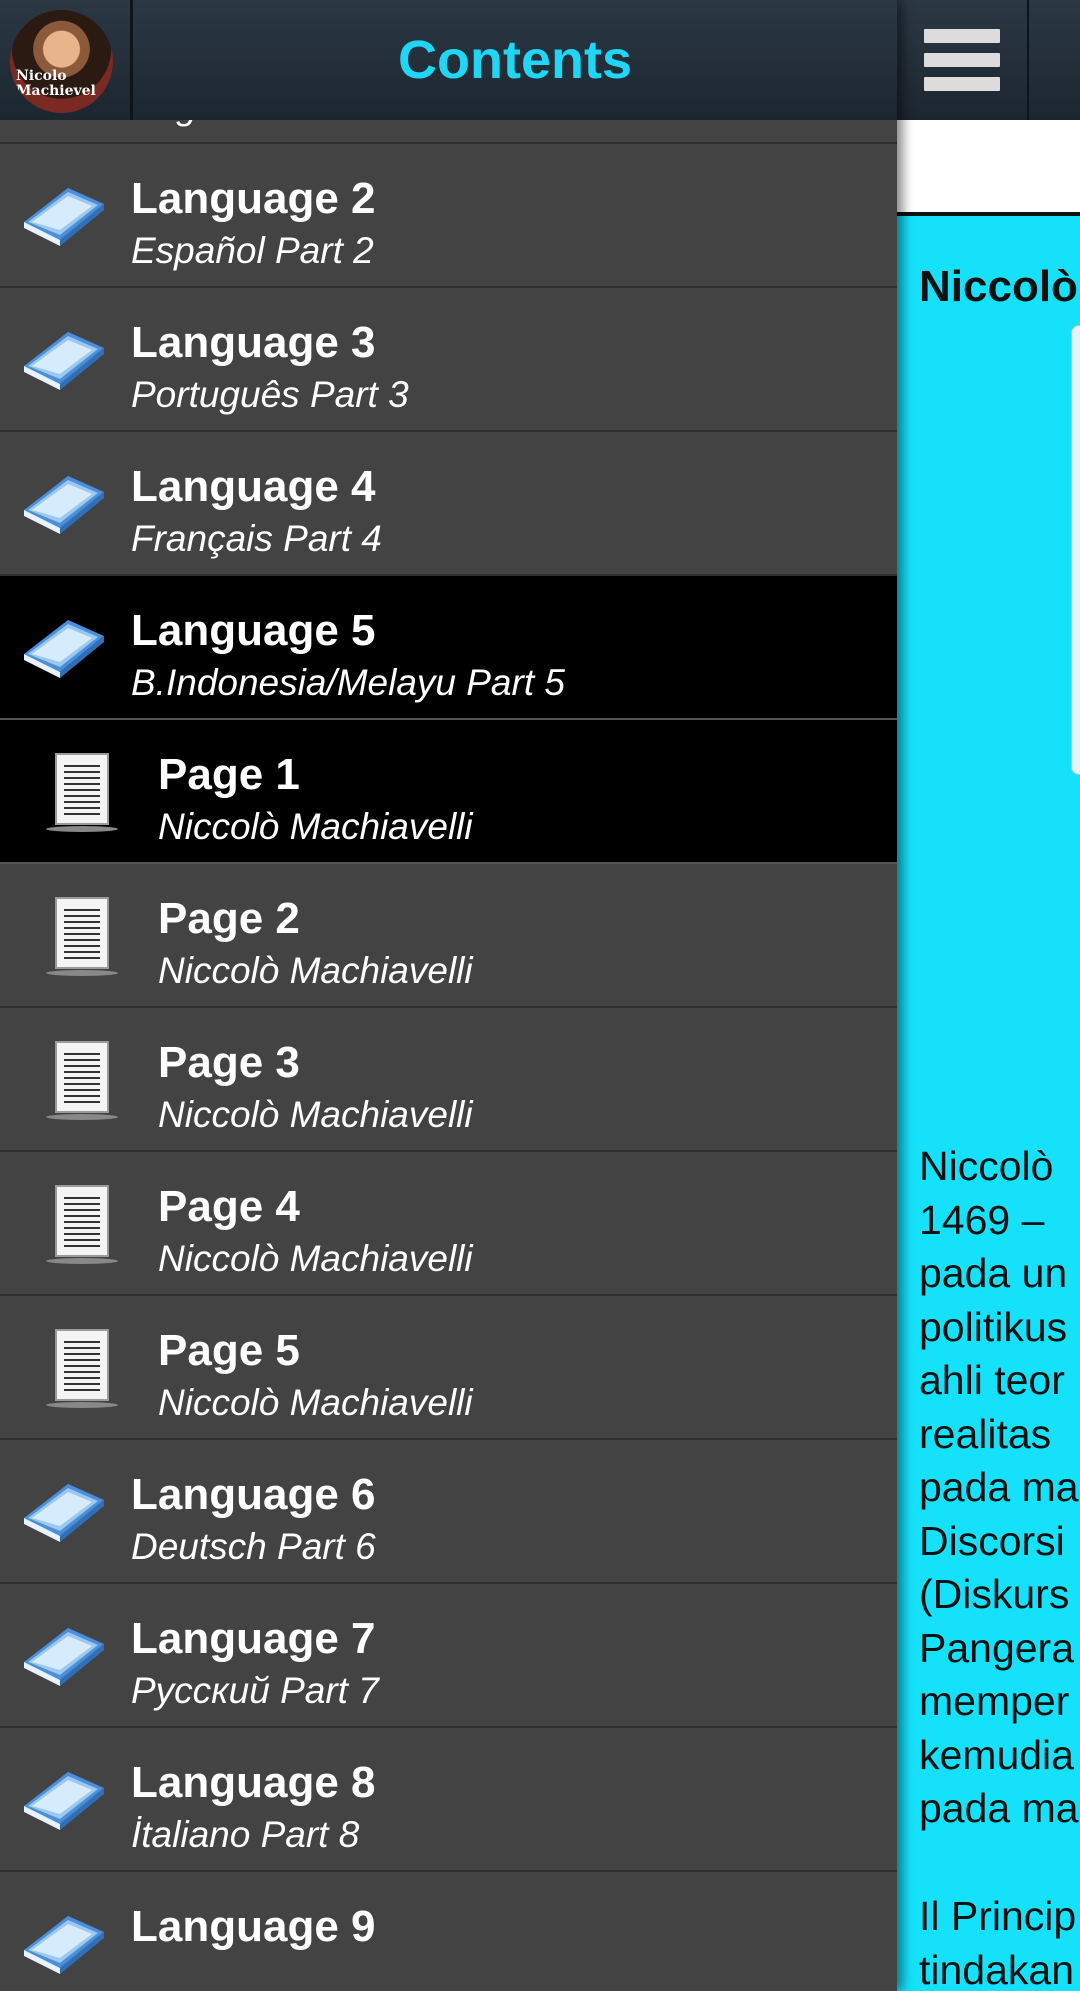  I want to click on item-title: Language 6, so click(253, 1494).